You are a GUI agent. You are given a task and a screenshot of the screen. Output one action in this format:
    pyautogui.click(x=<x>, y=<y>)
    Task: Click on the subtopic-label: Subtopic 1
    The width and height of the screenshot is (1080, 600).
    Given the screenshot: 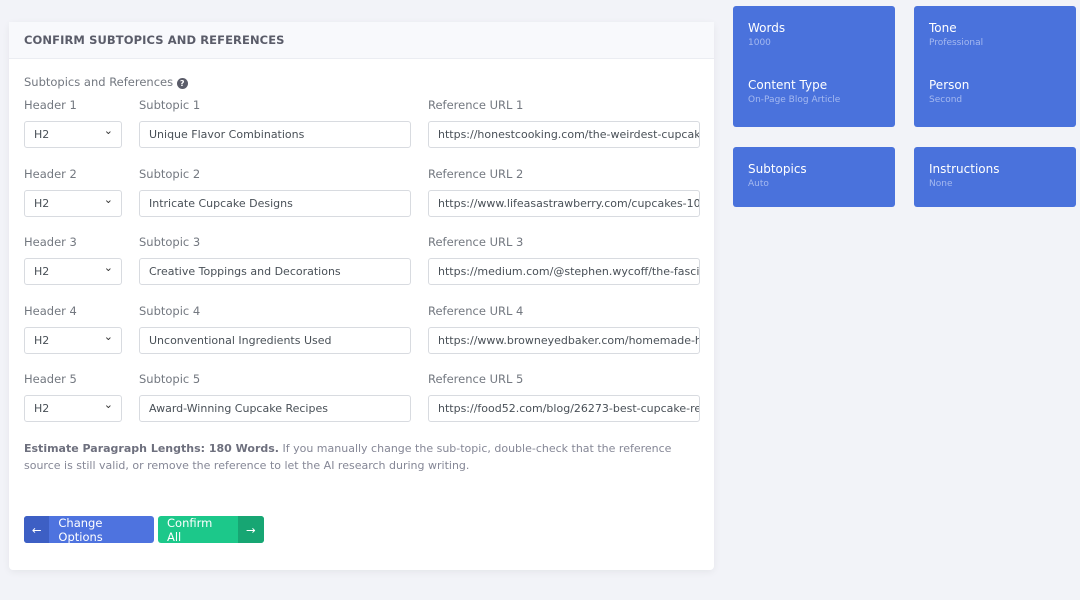 What is the action you would take?
    pyautogui.click(x=170, y=105)
    